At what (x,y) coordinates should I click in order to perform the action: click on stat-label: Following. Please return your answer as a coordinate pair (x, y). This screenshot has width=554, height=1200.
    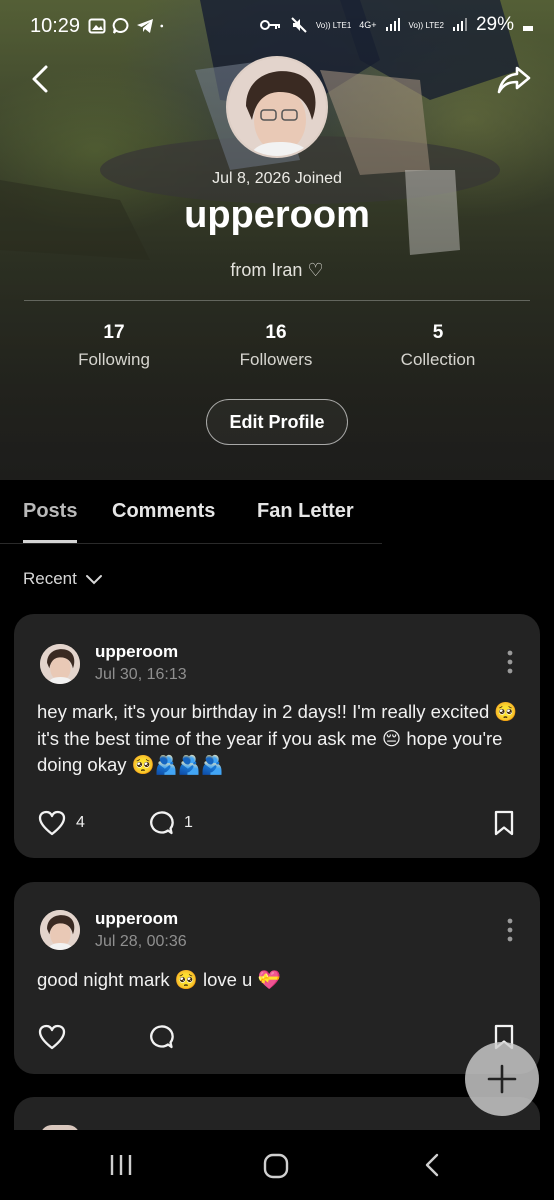
    Looking at the image, I should click on (114, 359).